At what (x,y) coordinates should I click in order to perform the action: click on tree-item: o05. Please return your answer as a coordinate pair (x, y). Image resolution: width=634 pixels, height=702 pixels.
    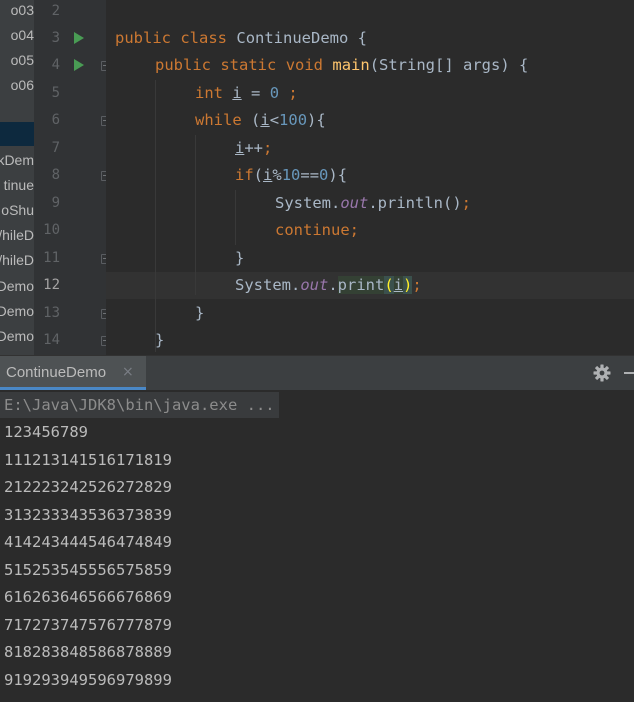
    Looking at the image, I should click on (17, 60).